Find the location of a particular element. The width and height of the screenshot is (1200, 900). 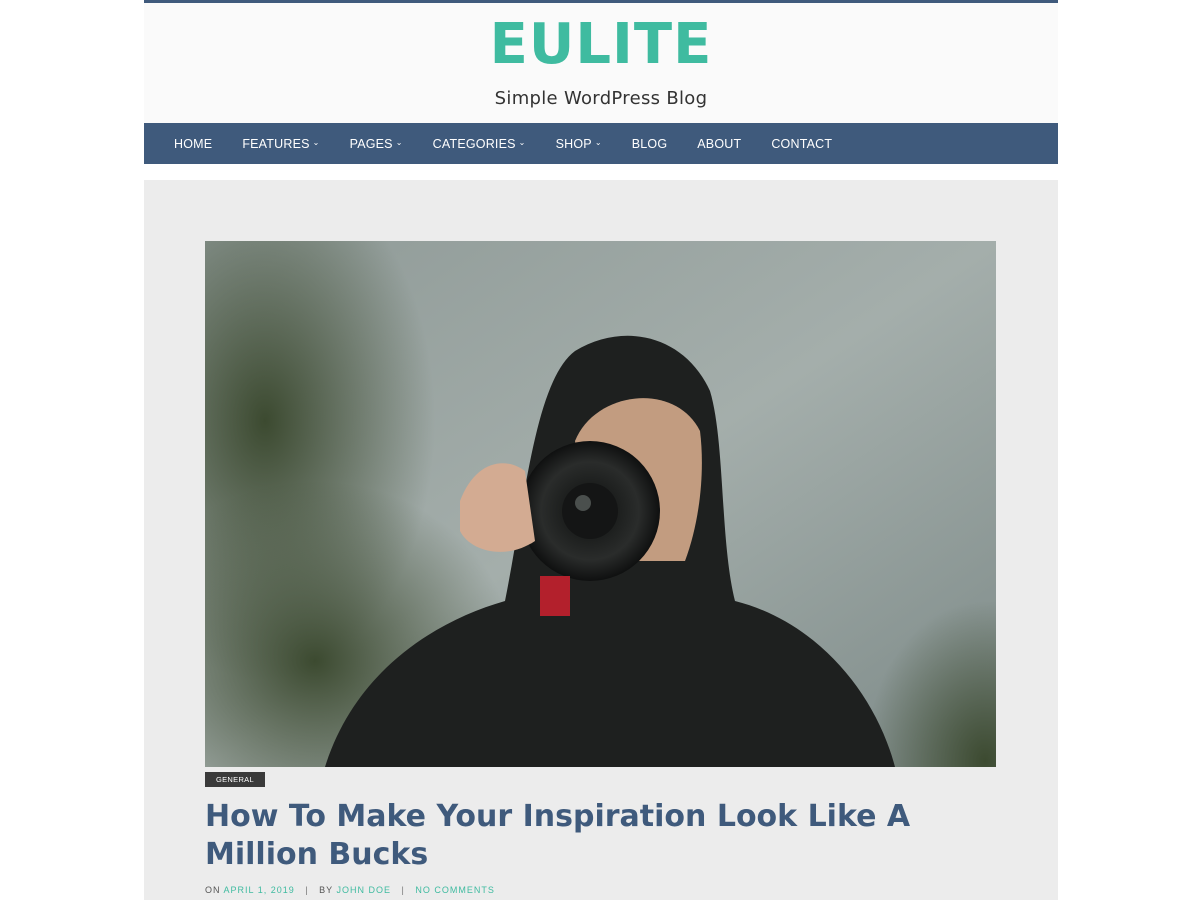

nav-item-home: HOME is located at coordinates (193, 144).